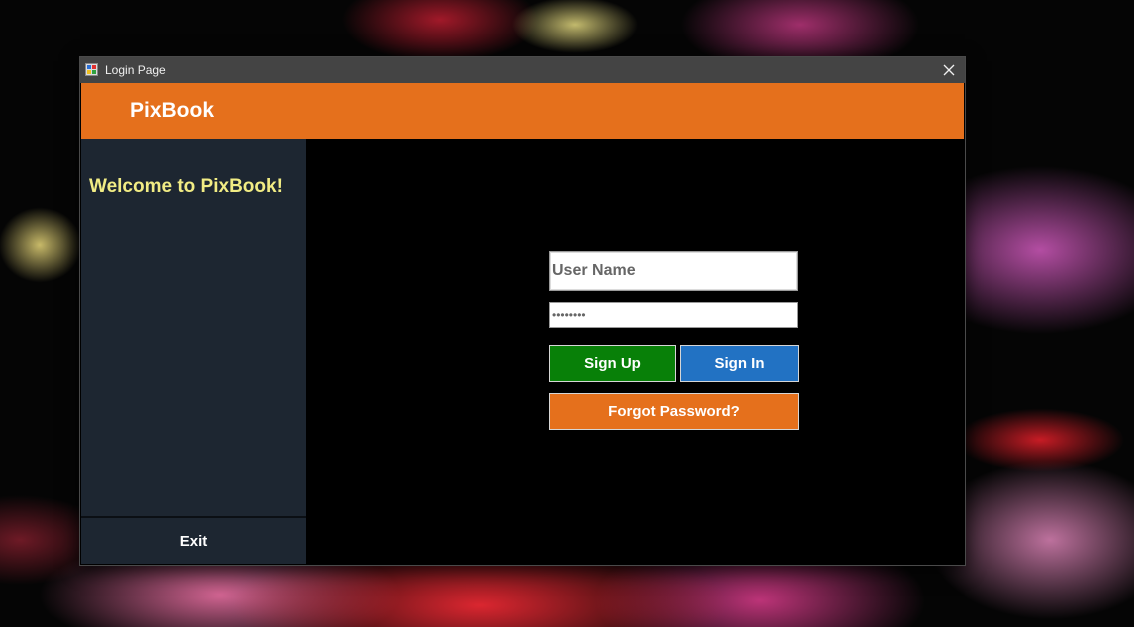  What do you see at coordinates (674, 411) in the screenshot?
I see `forgot-password-button: Forgot Password?` at bounding box center [674, 411].